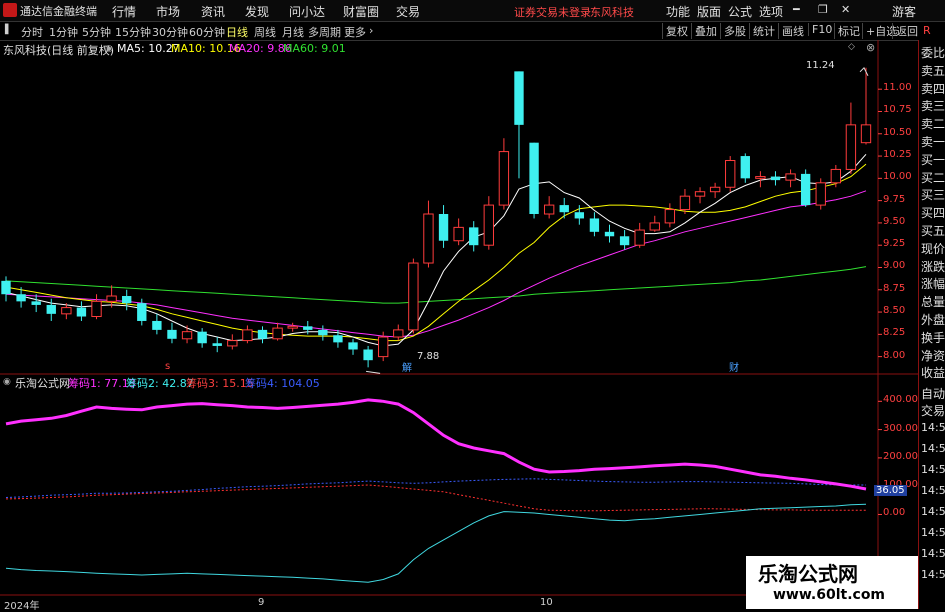 Image resolution: width=945 pixels, height=612 pixels. What do you see at coordinates (733, 31) in the screenshot?
I see `btn-multistock: 多股` at bounding box center [733, 31].